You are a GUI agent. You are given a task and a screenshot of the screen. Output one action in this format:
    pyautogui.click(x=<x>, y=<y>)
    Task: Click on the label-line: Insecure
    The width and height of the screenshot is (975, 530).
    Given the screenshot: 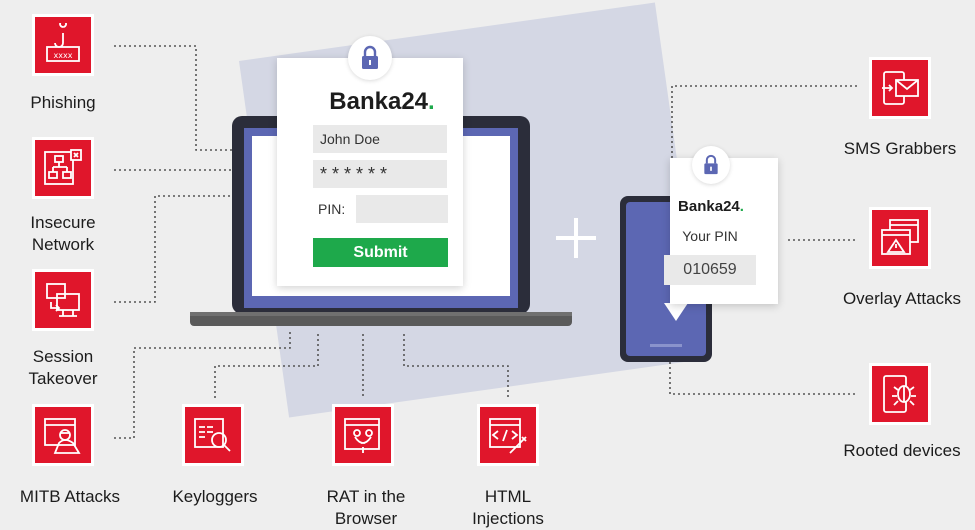 What is the action you would take?
    pyautogui.click(x=63, y=222)
    